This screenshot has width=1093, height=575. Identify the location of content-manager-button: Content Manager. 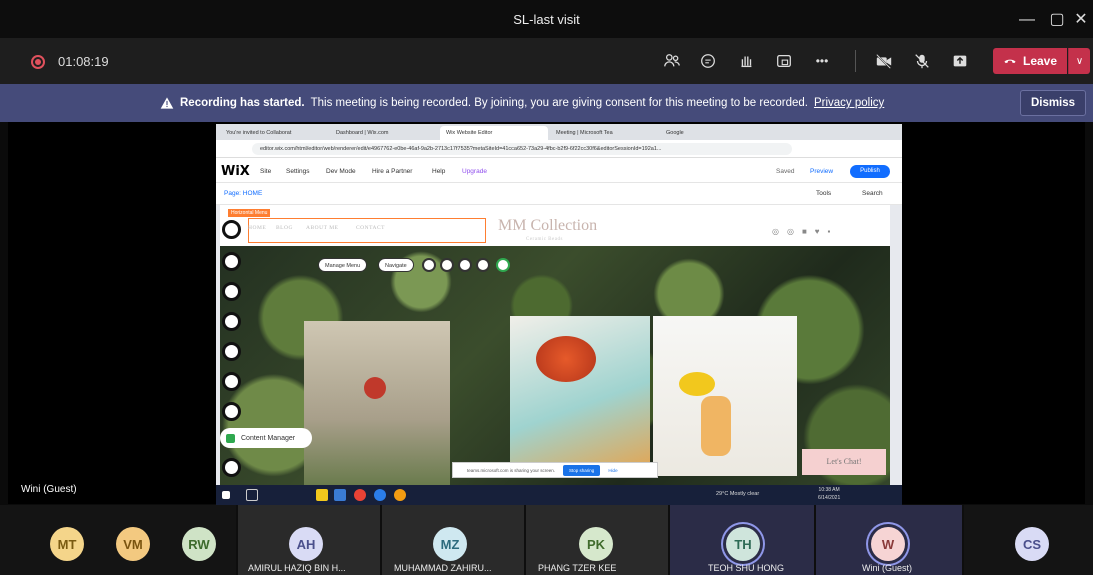
(266, 438).